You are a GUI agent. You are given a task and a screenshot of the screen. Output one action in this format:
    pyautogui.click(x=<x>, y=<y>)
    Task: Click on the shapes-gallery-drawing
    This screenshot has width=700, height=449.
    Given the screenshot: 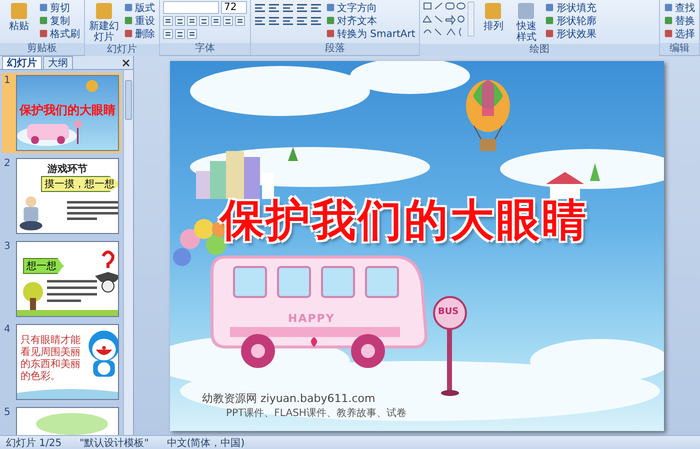 What is the action you would take?
    pyautogui.click(x=449, y=19)
    